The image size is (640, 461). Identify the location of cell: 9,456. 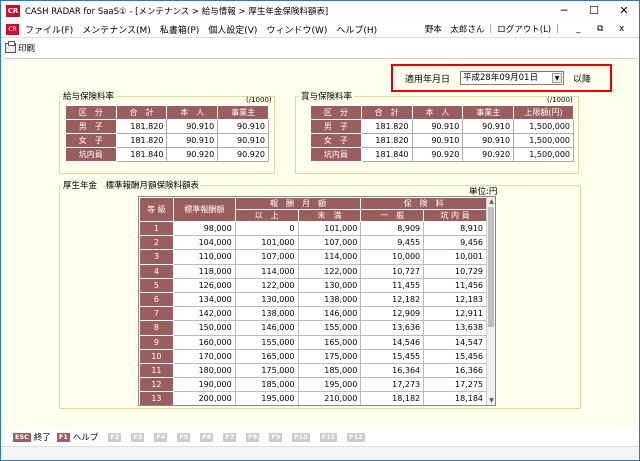
(455, 243).